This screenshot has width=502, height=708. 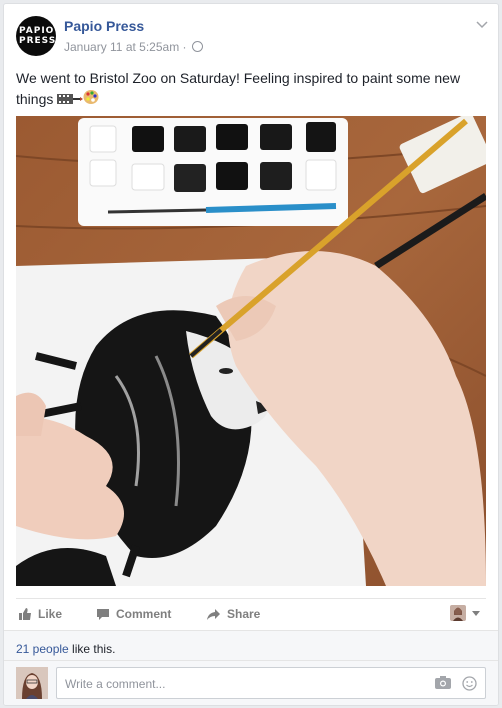 I want to click on comment-label: Comment, so click(x=144, y=614).